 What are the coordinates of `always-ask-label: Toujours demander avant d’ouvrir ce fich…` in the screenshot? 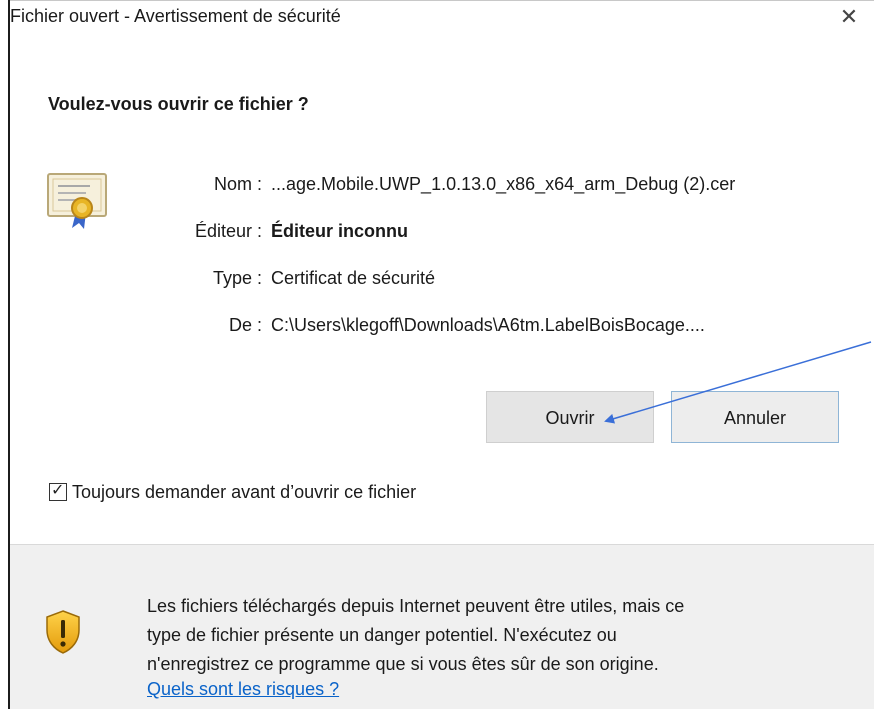 It's located at (244, 492).